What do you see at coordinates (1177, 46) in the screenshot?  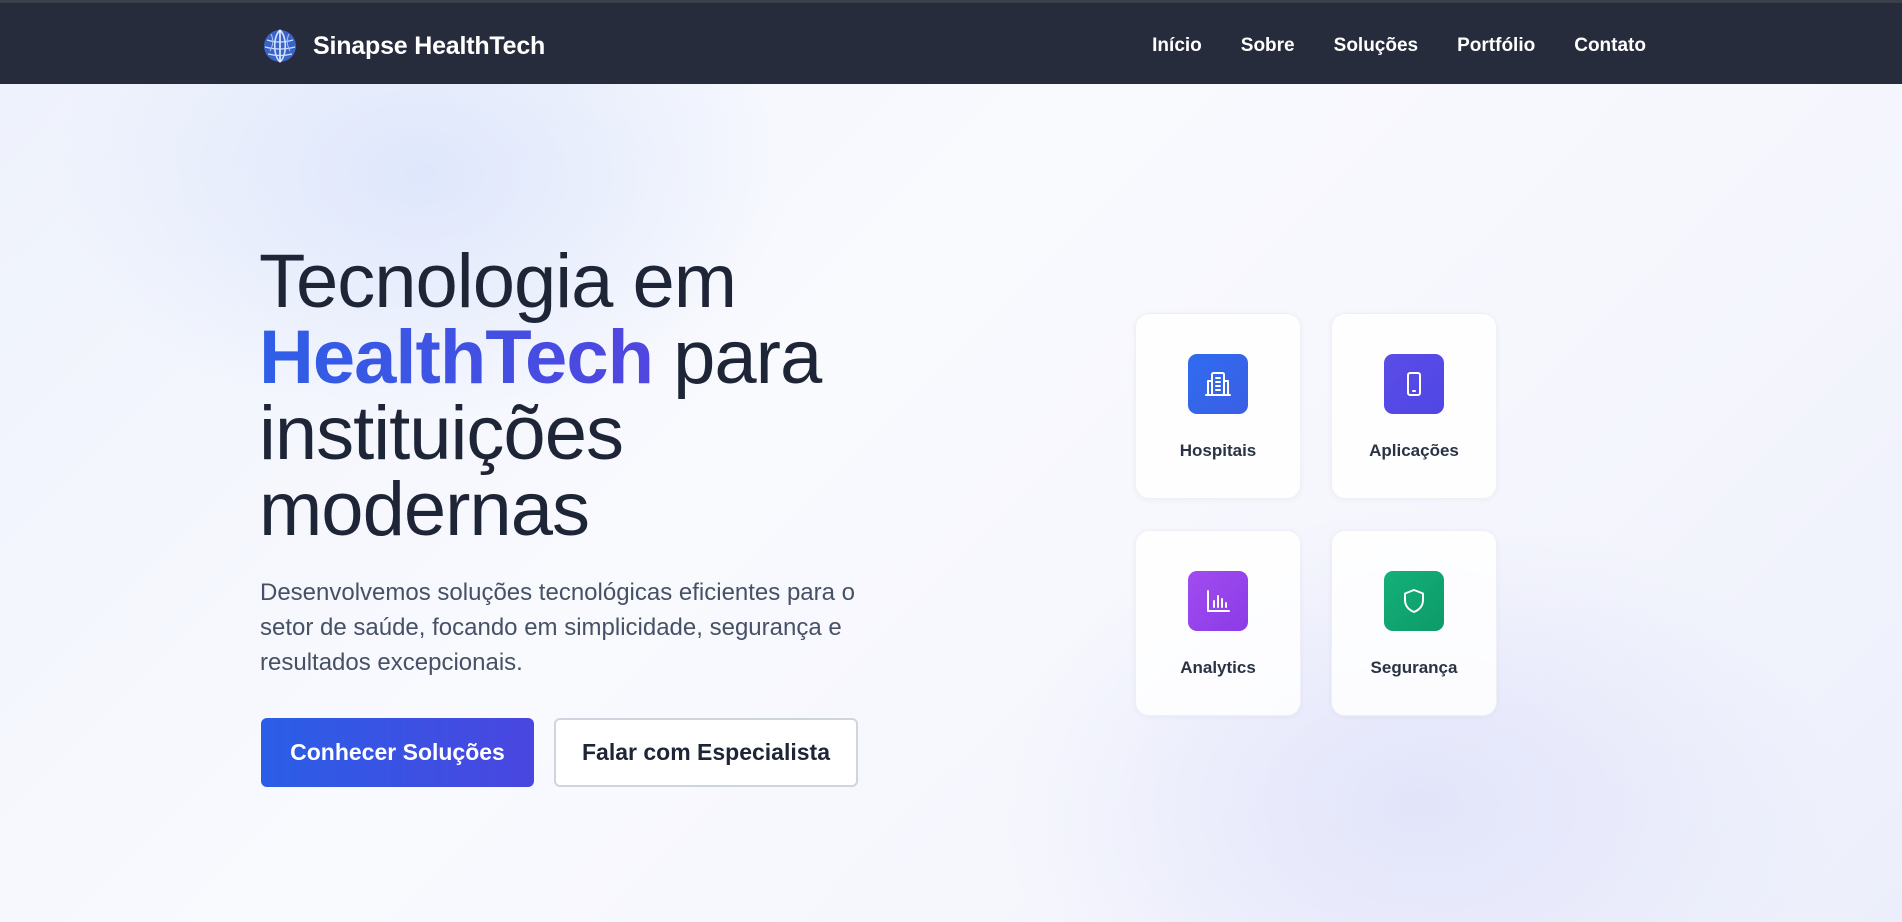 I see `nav-link-inicio: Início` at bounding box center [1177, 46].